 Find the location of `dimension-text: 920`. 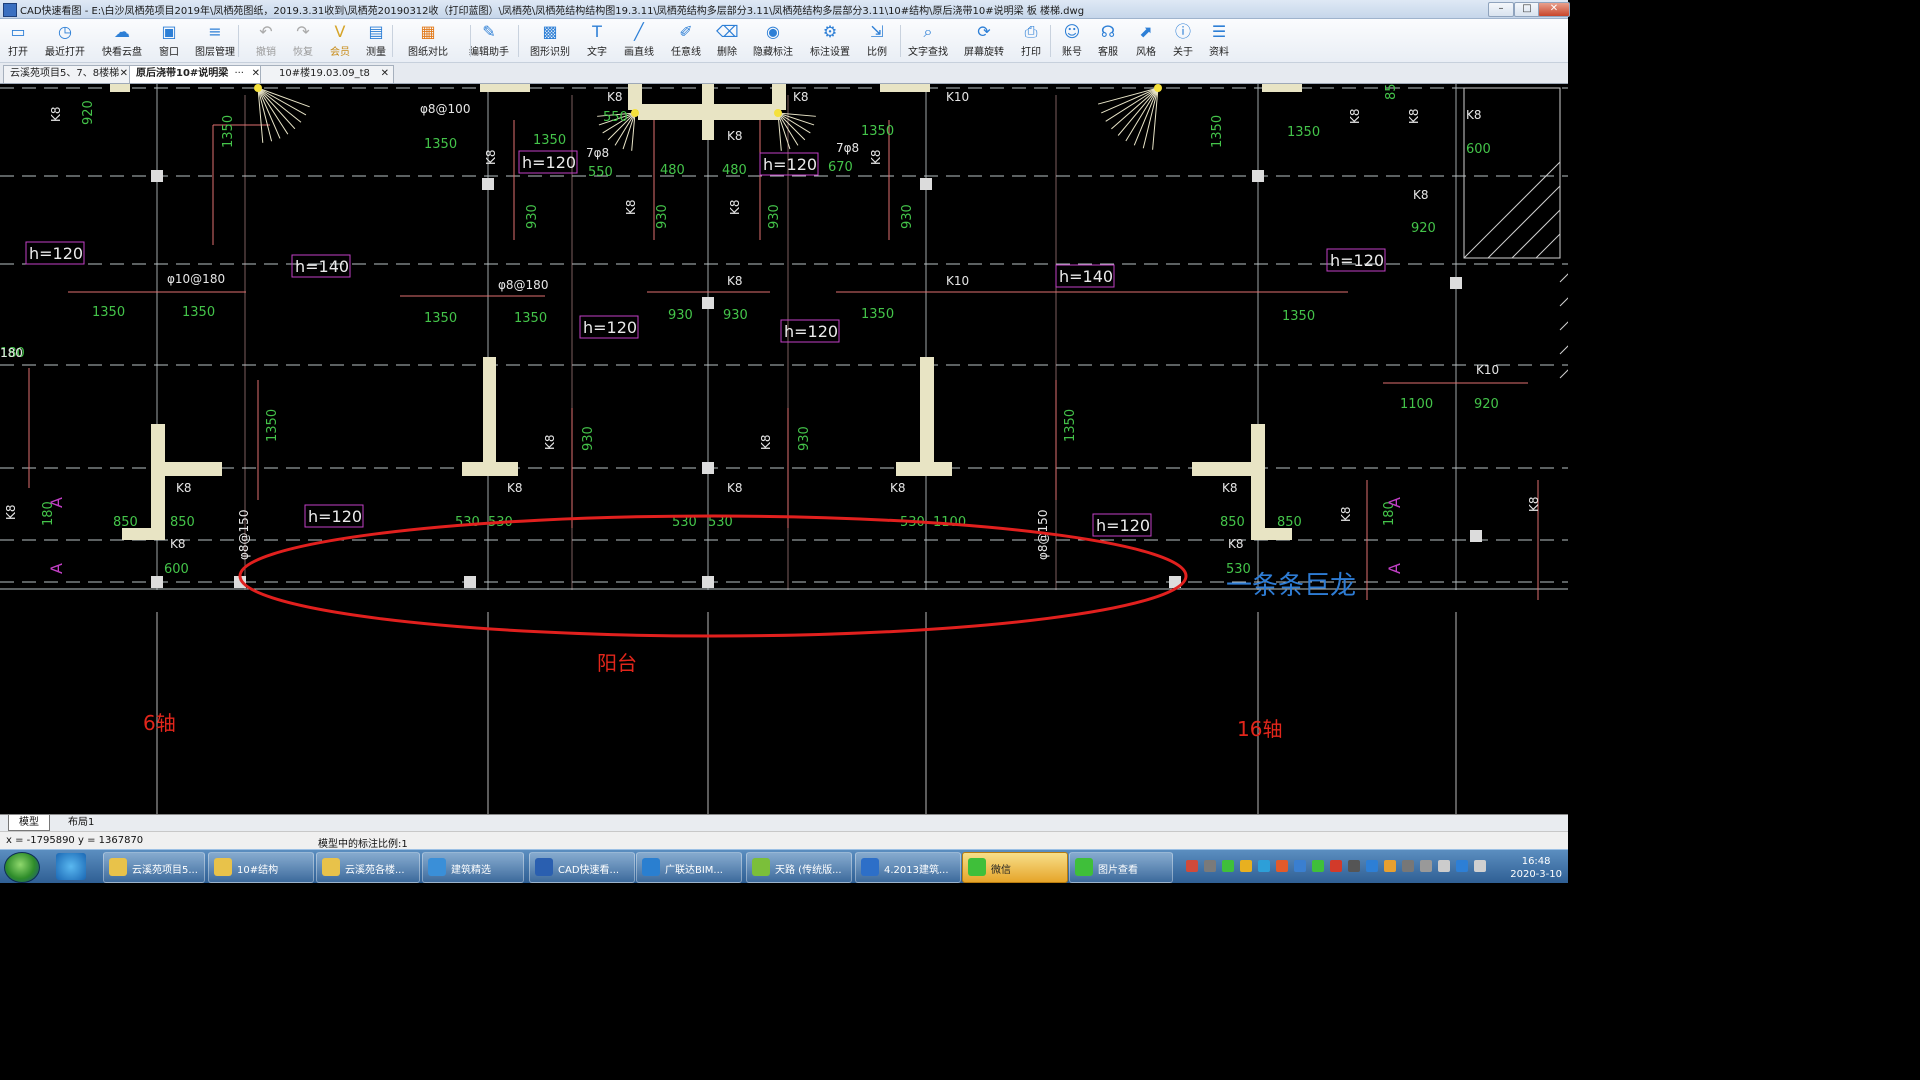

dimension-text: 920 is located at coordinates (1423, 228).